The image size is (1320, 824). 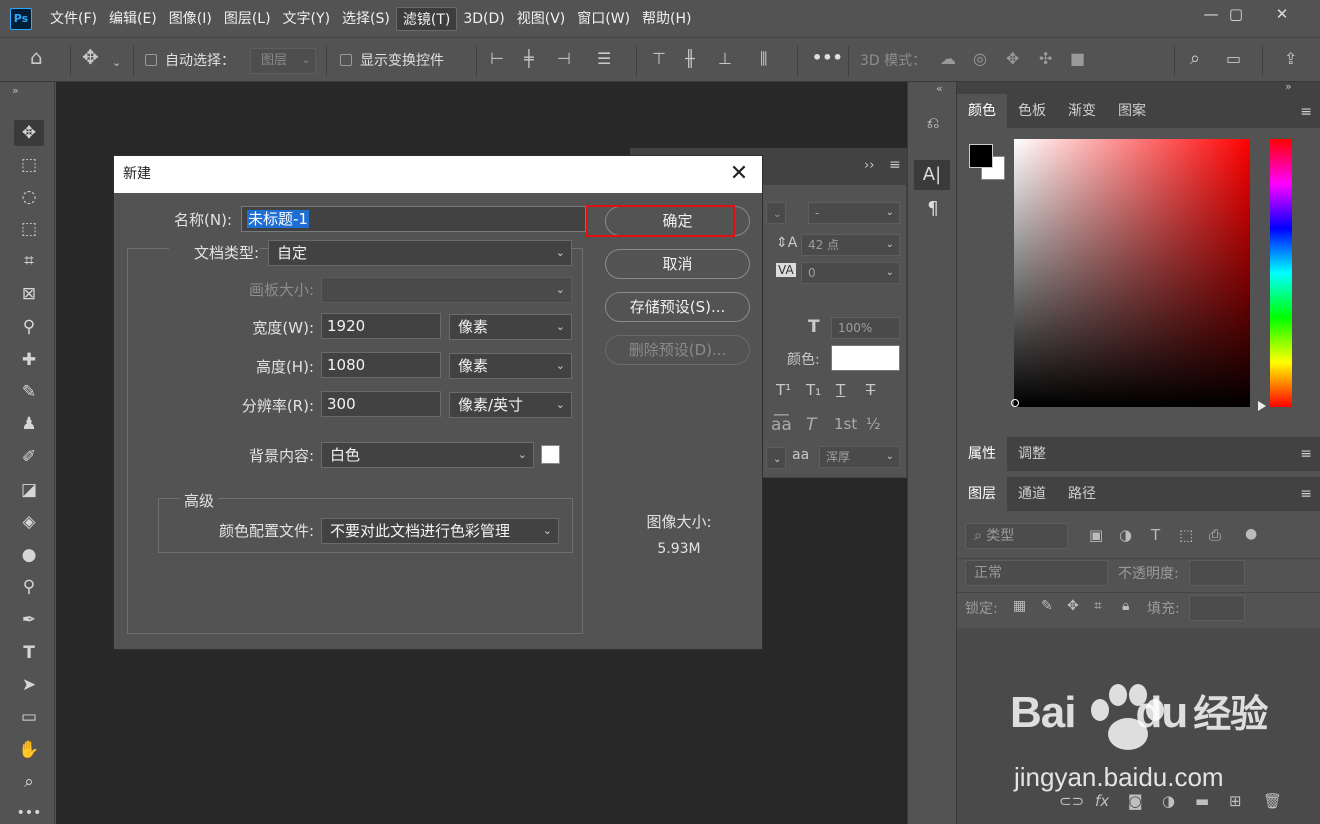 What do you see at coordinates (933, 123) in the screenshot?
I see `history-panel-icon: ⎌` at bounding box center [933, 123].